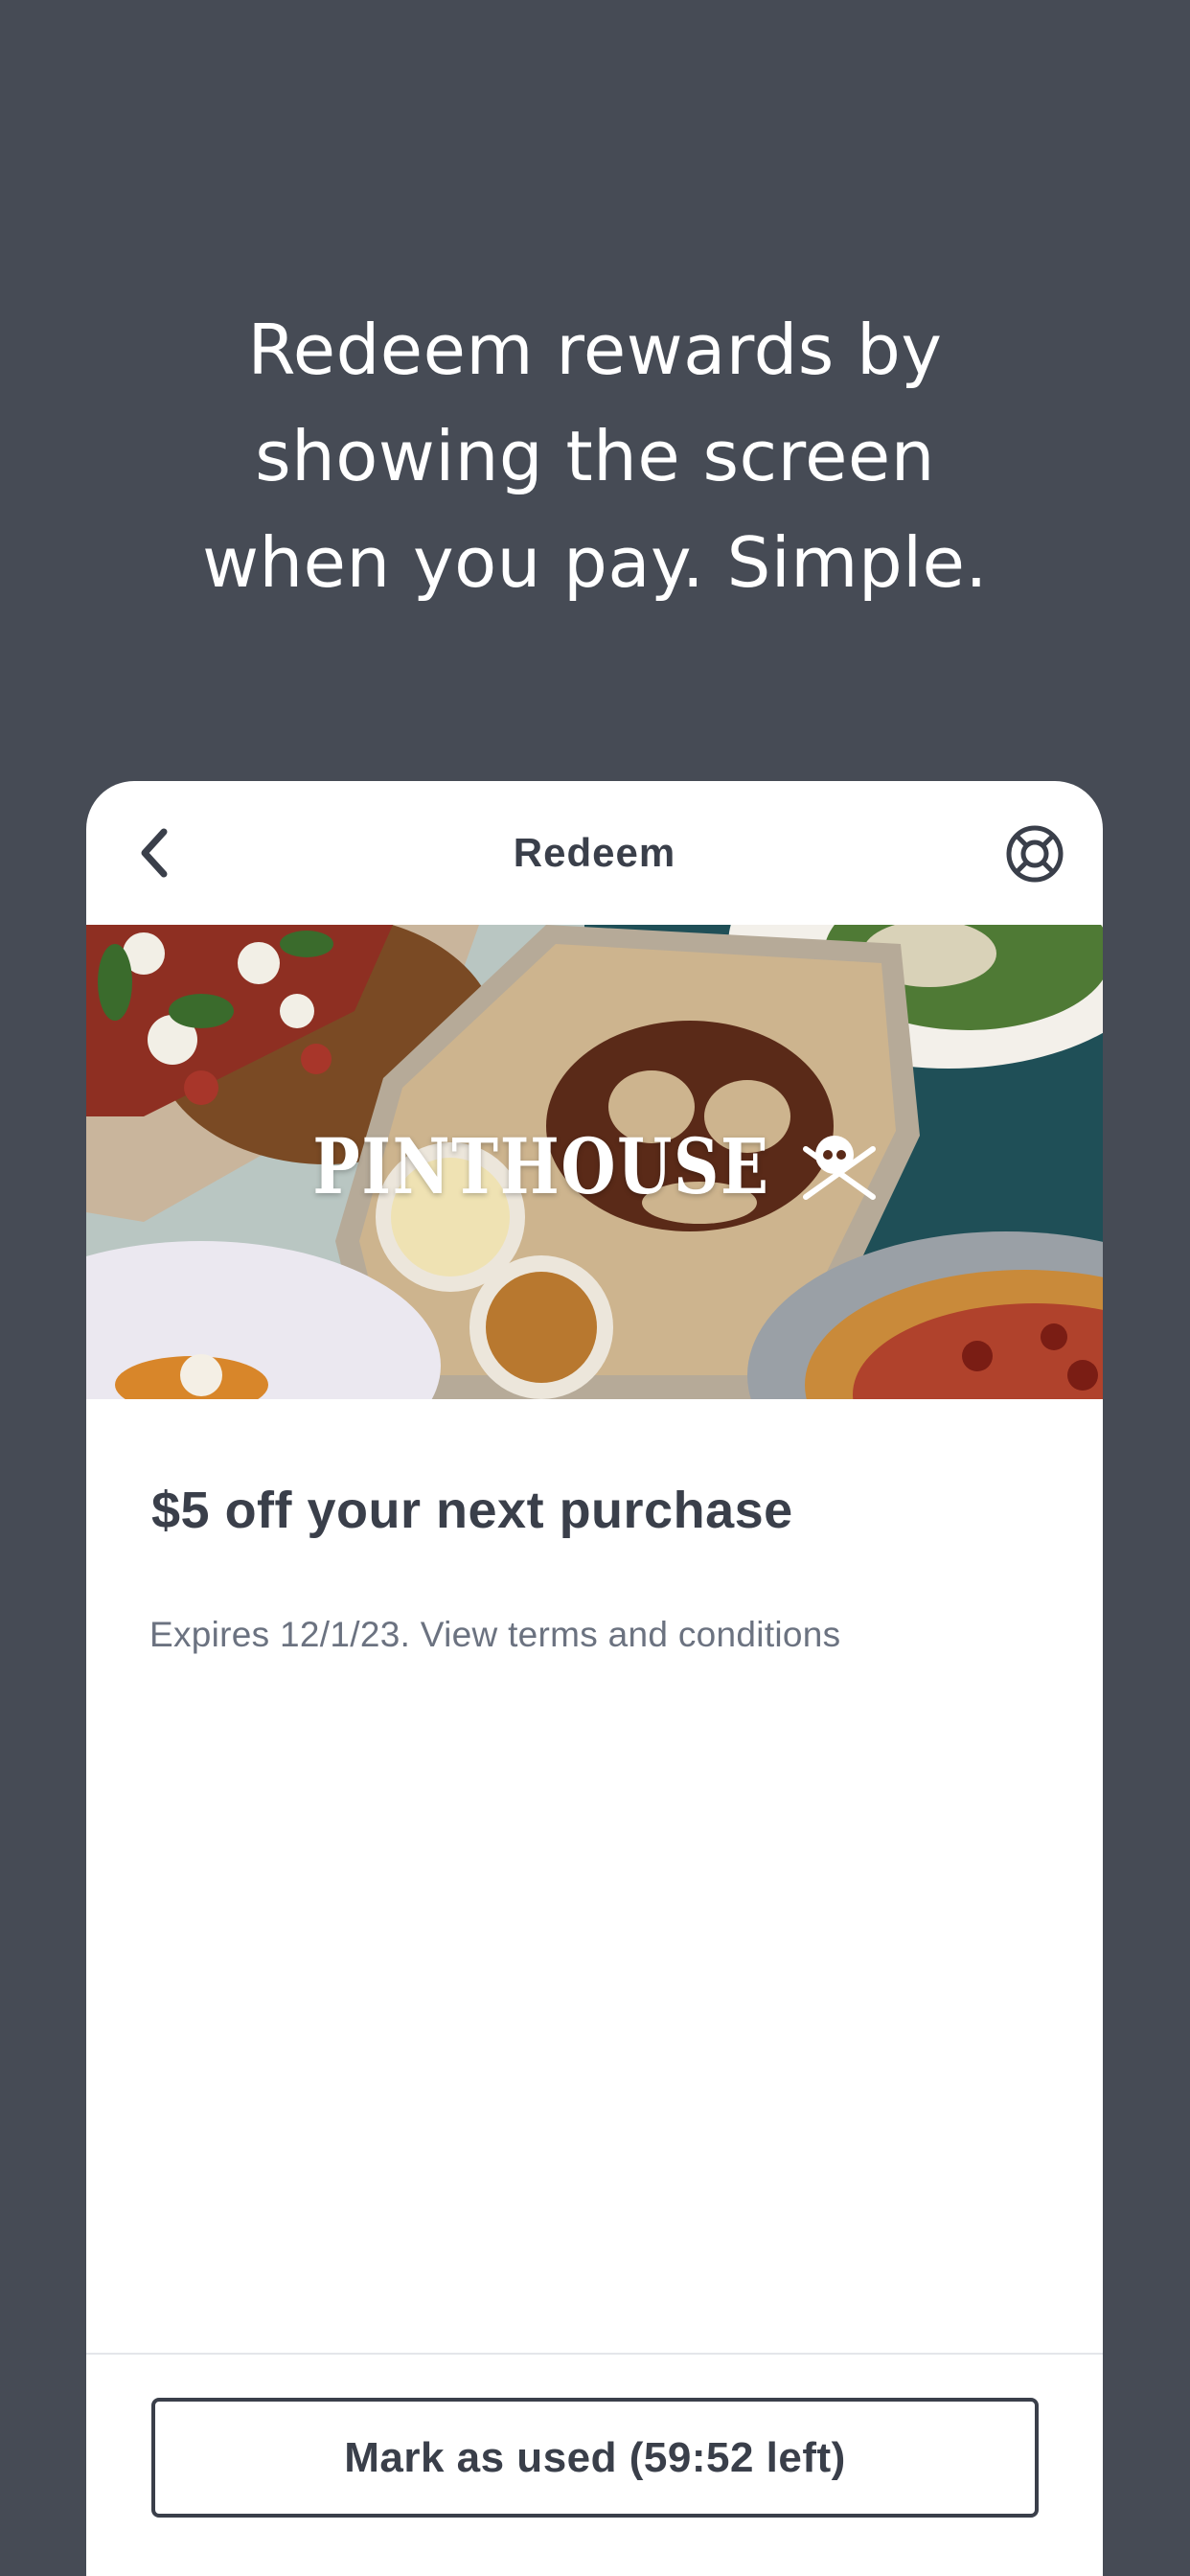 Image resolution: width=1190 pixels, height=2576 pixels. Describe the element at coordinates (595, 350) in the screenshot. I see `headline-line-1: Redeem rewards by` at that location.